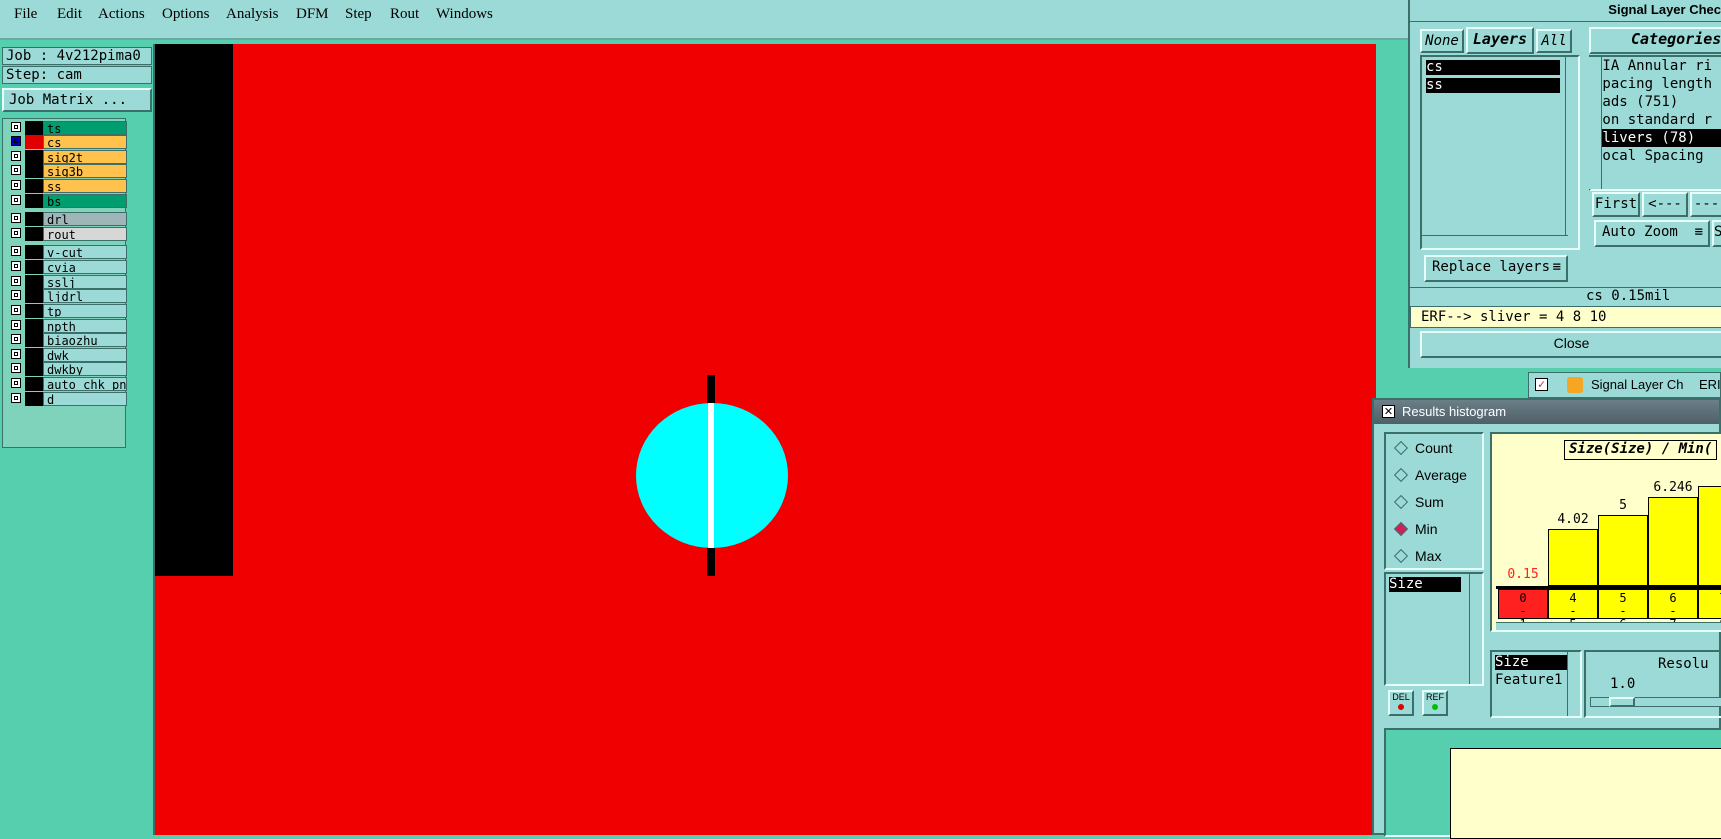 The image size is (1721, 839). What do you see at coordinates (66, 340) in the screenshot?
I see `layer-row-biaozhu: biaozhu` at bounding box center [66, 340].